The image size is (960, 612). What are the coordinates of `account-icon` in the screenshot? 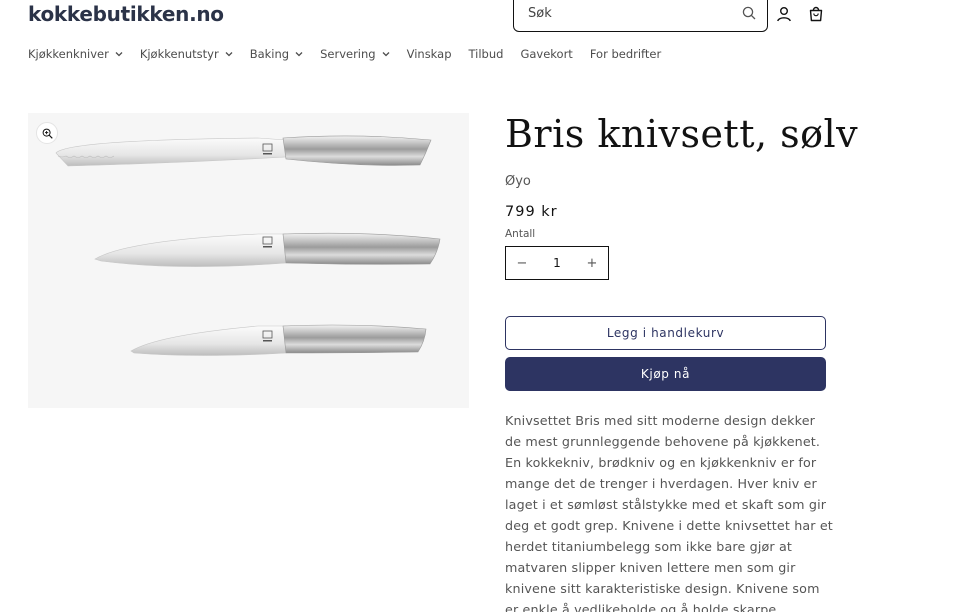 It's located at (784, 14).